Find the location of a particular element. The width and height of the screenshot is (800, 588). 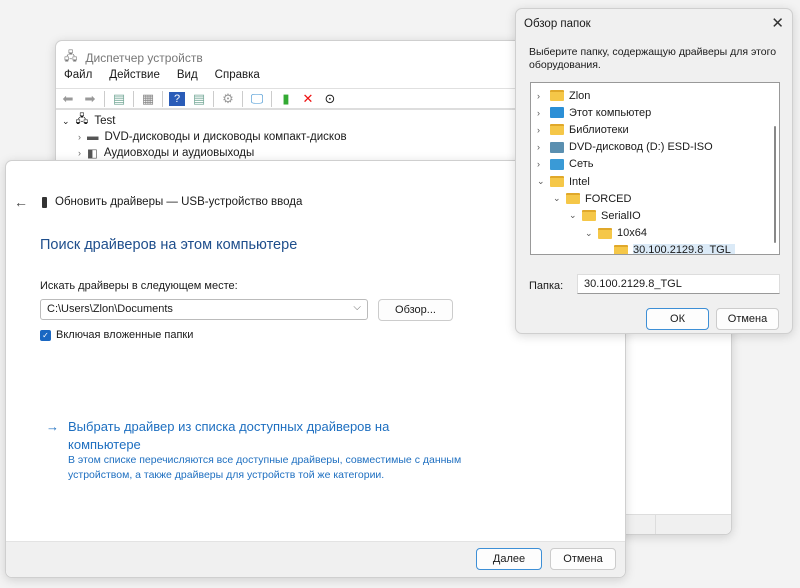

computer-icon: 🖧 is located at coordinates (82, 119).